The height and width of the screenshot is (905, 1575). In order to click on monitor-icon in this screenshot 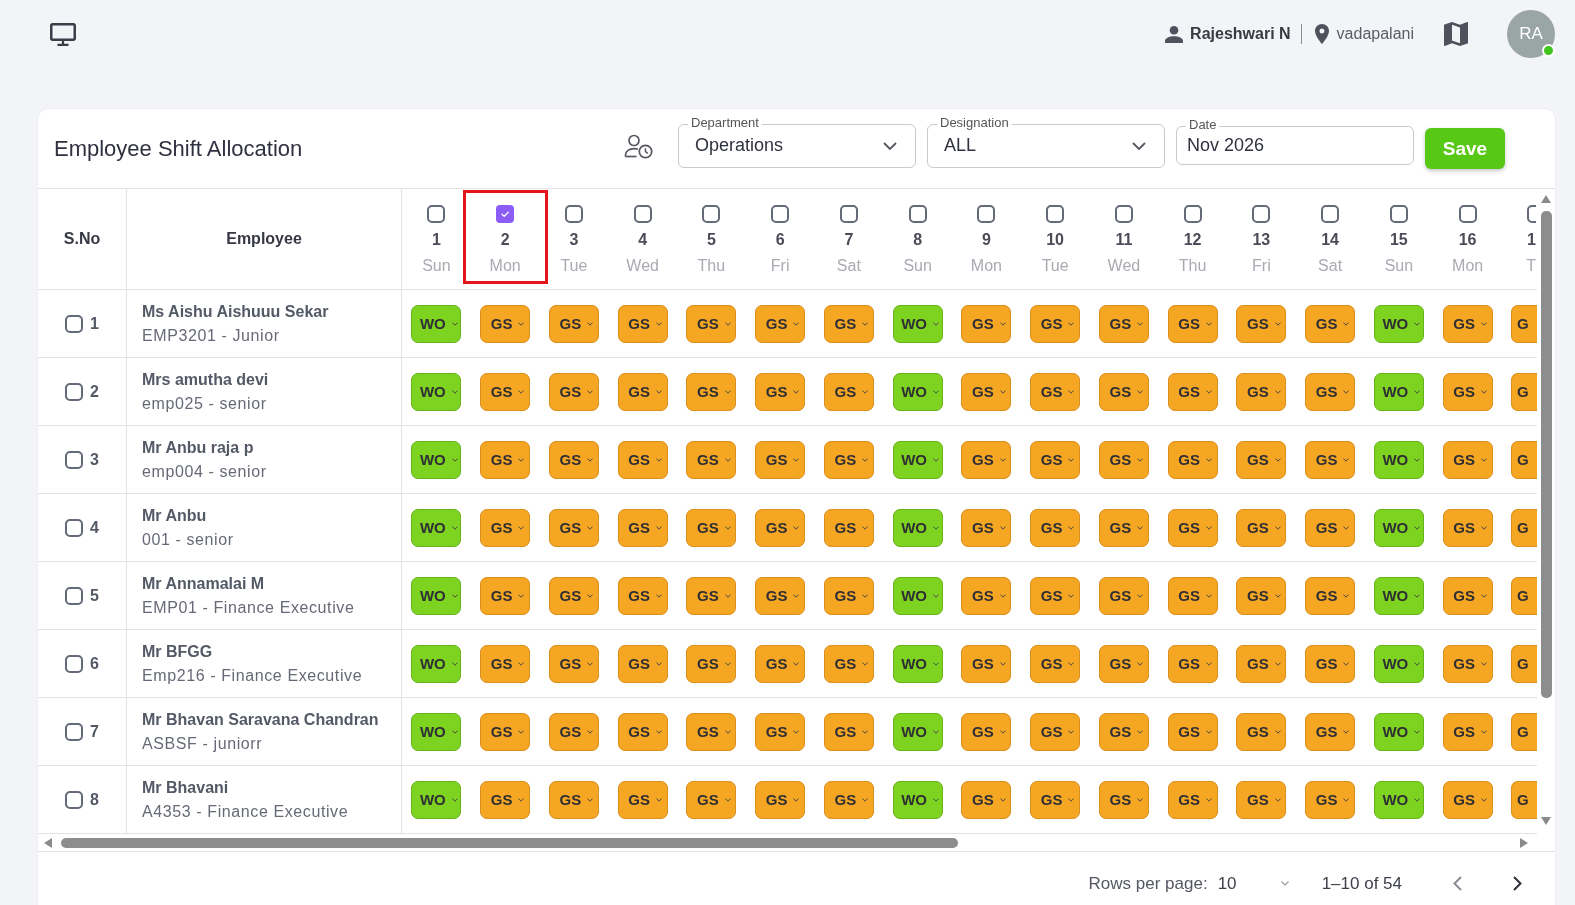, I will do `click(63, 34)`.